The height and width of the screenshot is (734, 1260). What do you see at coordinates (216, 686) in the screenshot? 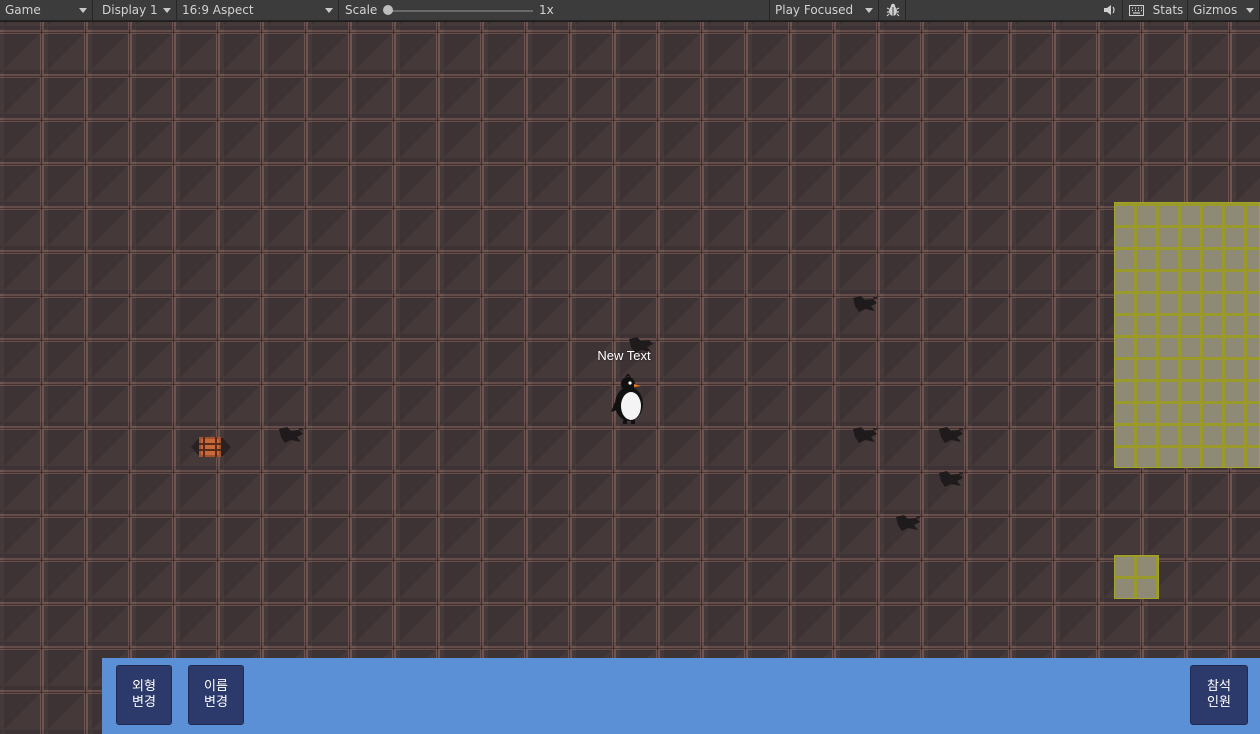
I see `change-name-line1: 이름` at bounding box center [216, 686].